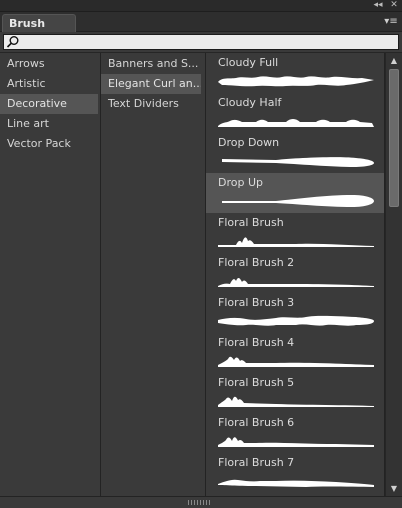 This screenshot has width=402, height=508. I want to click on brush-name: Floral Brush 6, so click(256, 422).